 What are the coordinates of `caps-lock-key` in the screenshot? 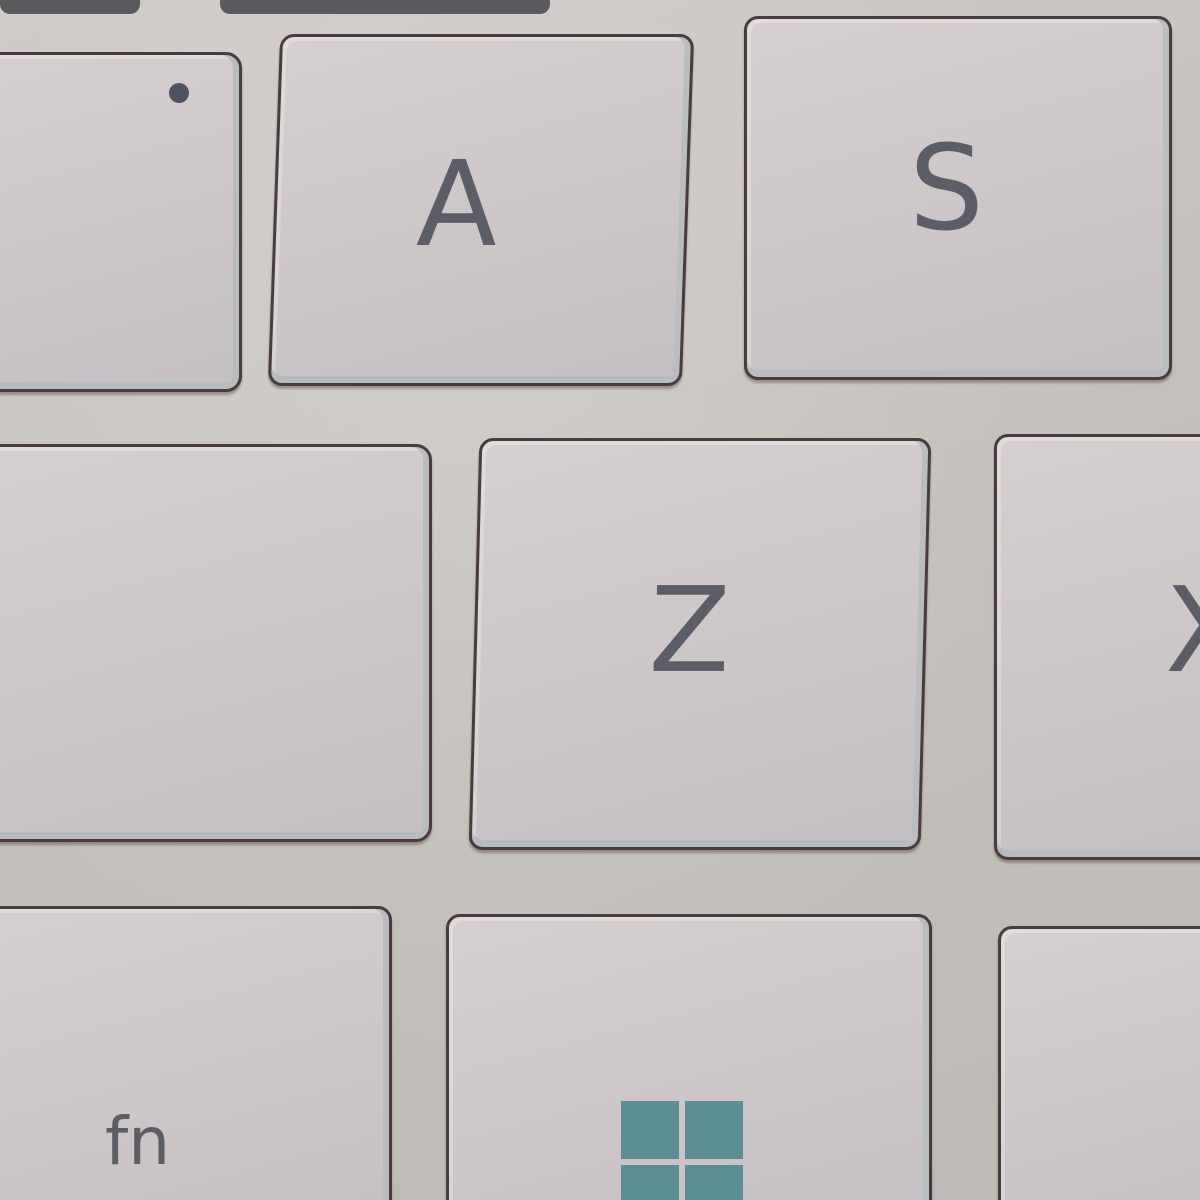 It's located at (121, 222).